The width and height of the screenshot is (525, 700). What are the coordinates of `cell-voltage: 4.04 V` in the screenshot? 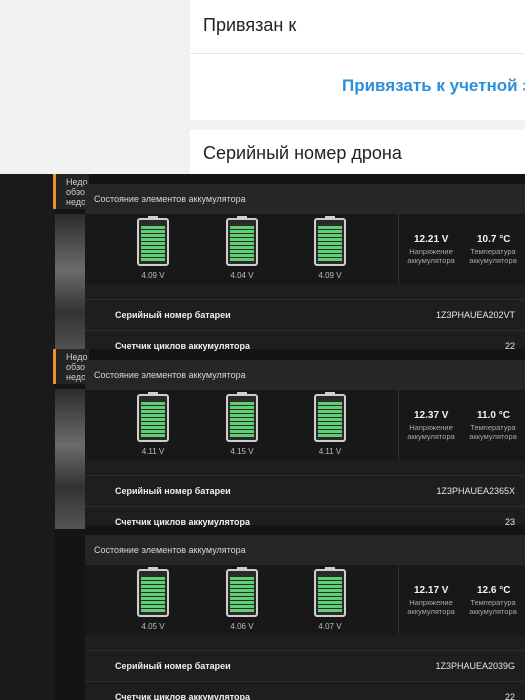 It's located at (242, 275).